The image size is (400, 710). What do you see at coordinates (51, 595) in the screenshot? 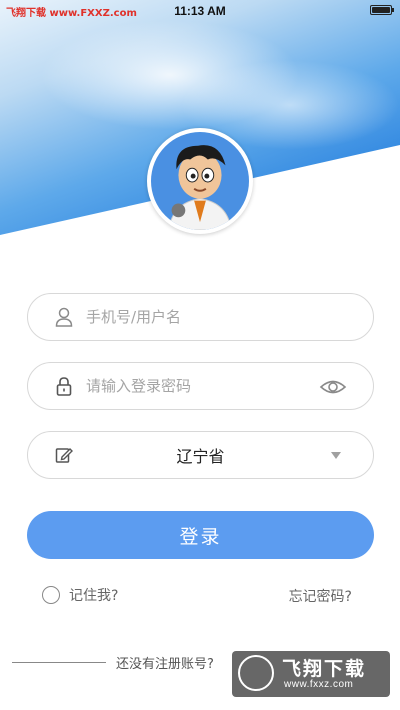
I see `remember-radio` at bounding box center [51, 595].